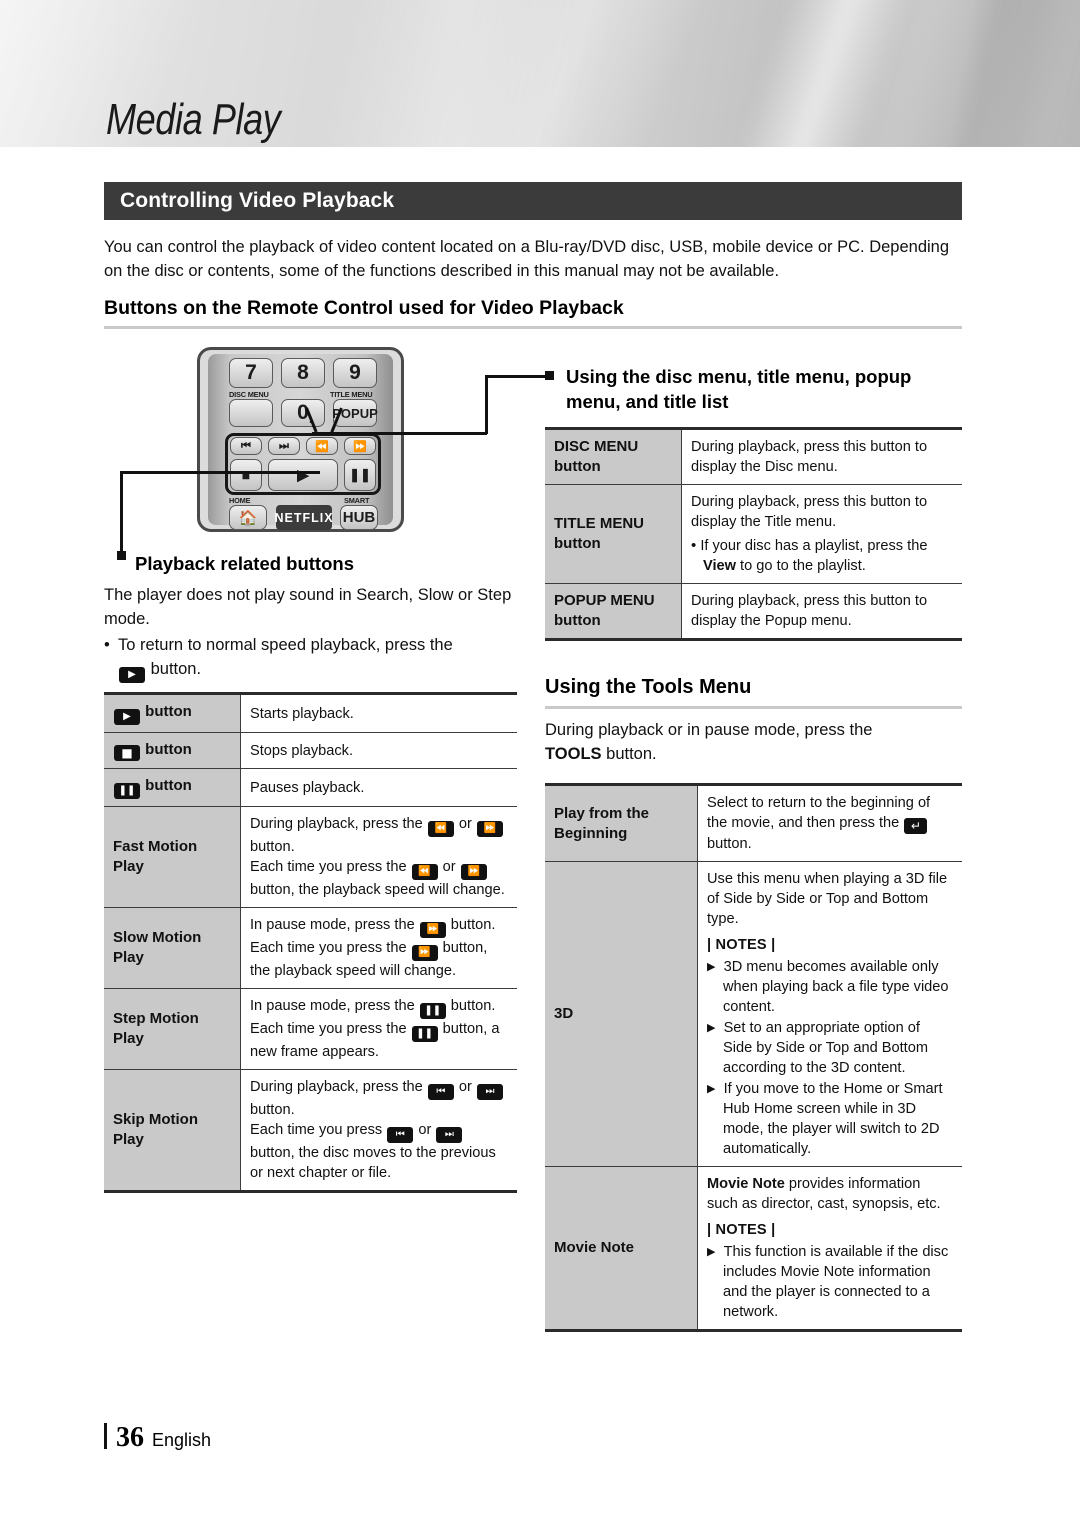 The width and height of the screenshot is (1080, 1514). I want to click on row-key-movie-note: Movie Note, so click(621, 1249).